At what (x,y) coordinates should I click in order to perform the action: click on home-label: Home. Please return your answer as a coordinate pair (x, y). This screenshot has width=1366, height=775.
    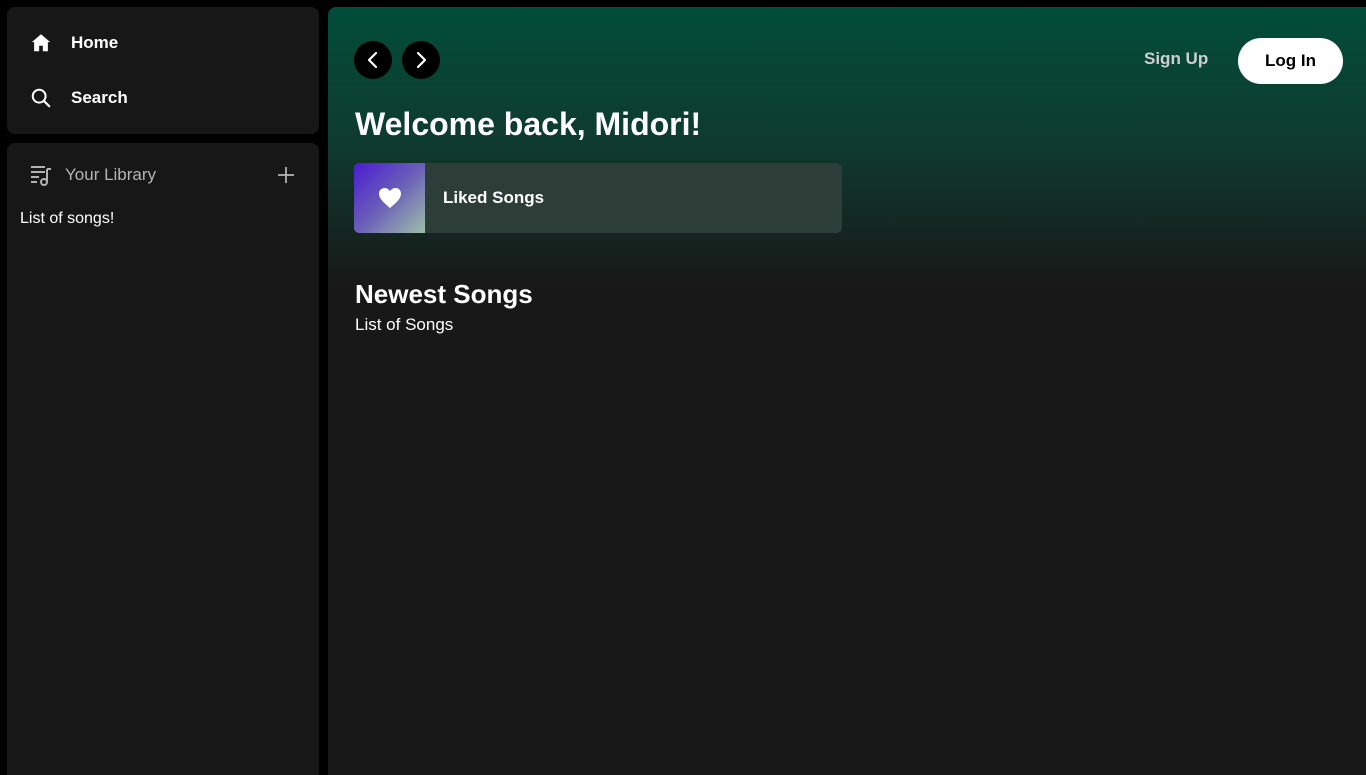
    Looking at the image, I should click on (95, 42).